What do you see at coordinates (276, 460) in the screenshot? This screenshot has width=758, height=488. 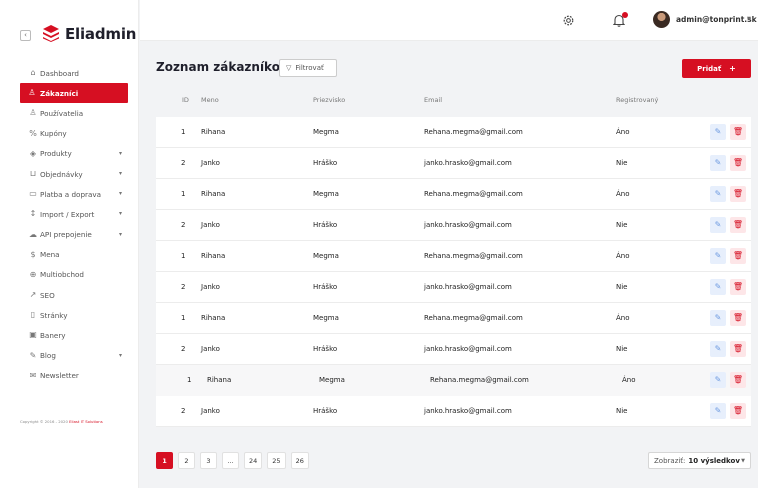 I see `page-button-25: 25` at bounding box center [276, 460].